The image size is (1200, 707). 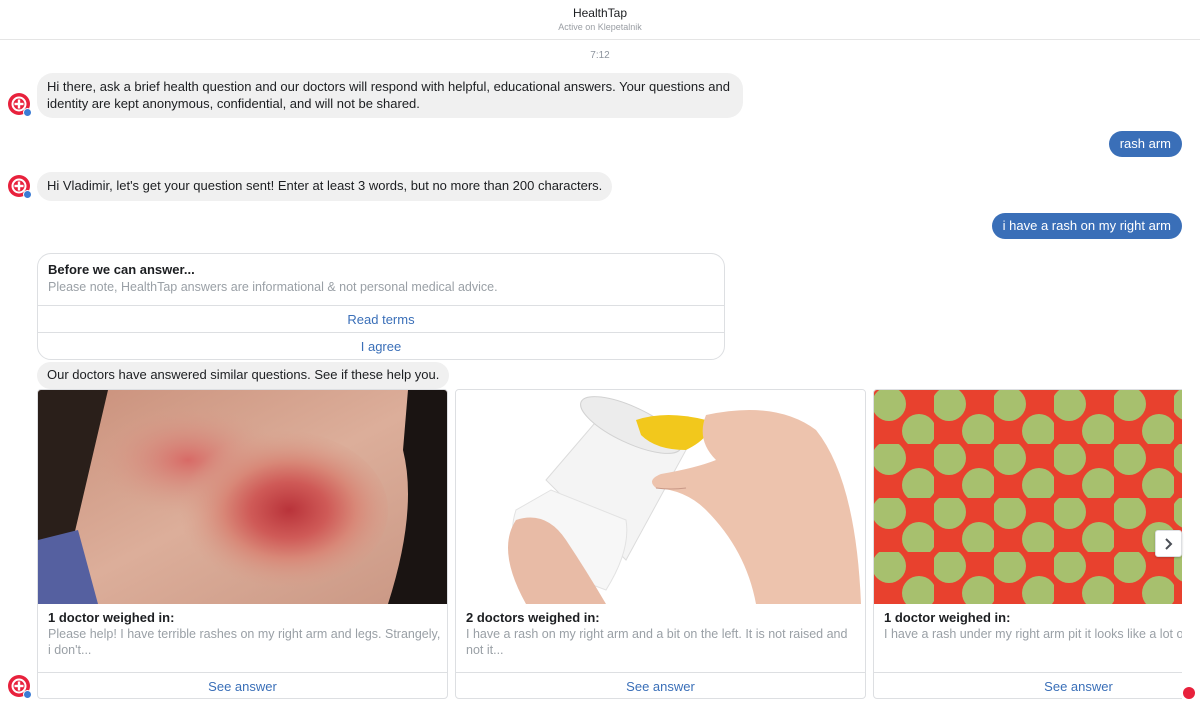 What do you see at coordinates (600, 27) in the screenshot?
I see `active-status: Active on Klepetalnik` at bounding box center [600, 27].